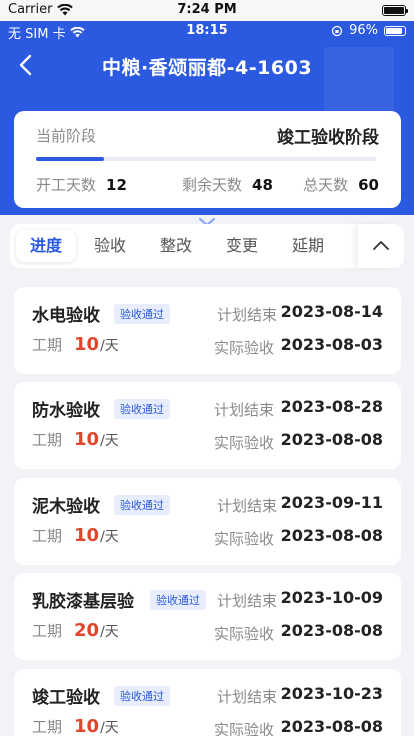 The height and width of the screenshot is (736, 414). I want to click on collapse-tabs-button, so click(381, 246).